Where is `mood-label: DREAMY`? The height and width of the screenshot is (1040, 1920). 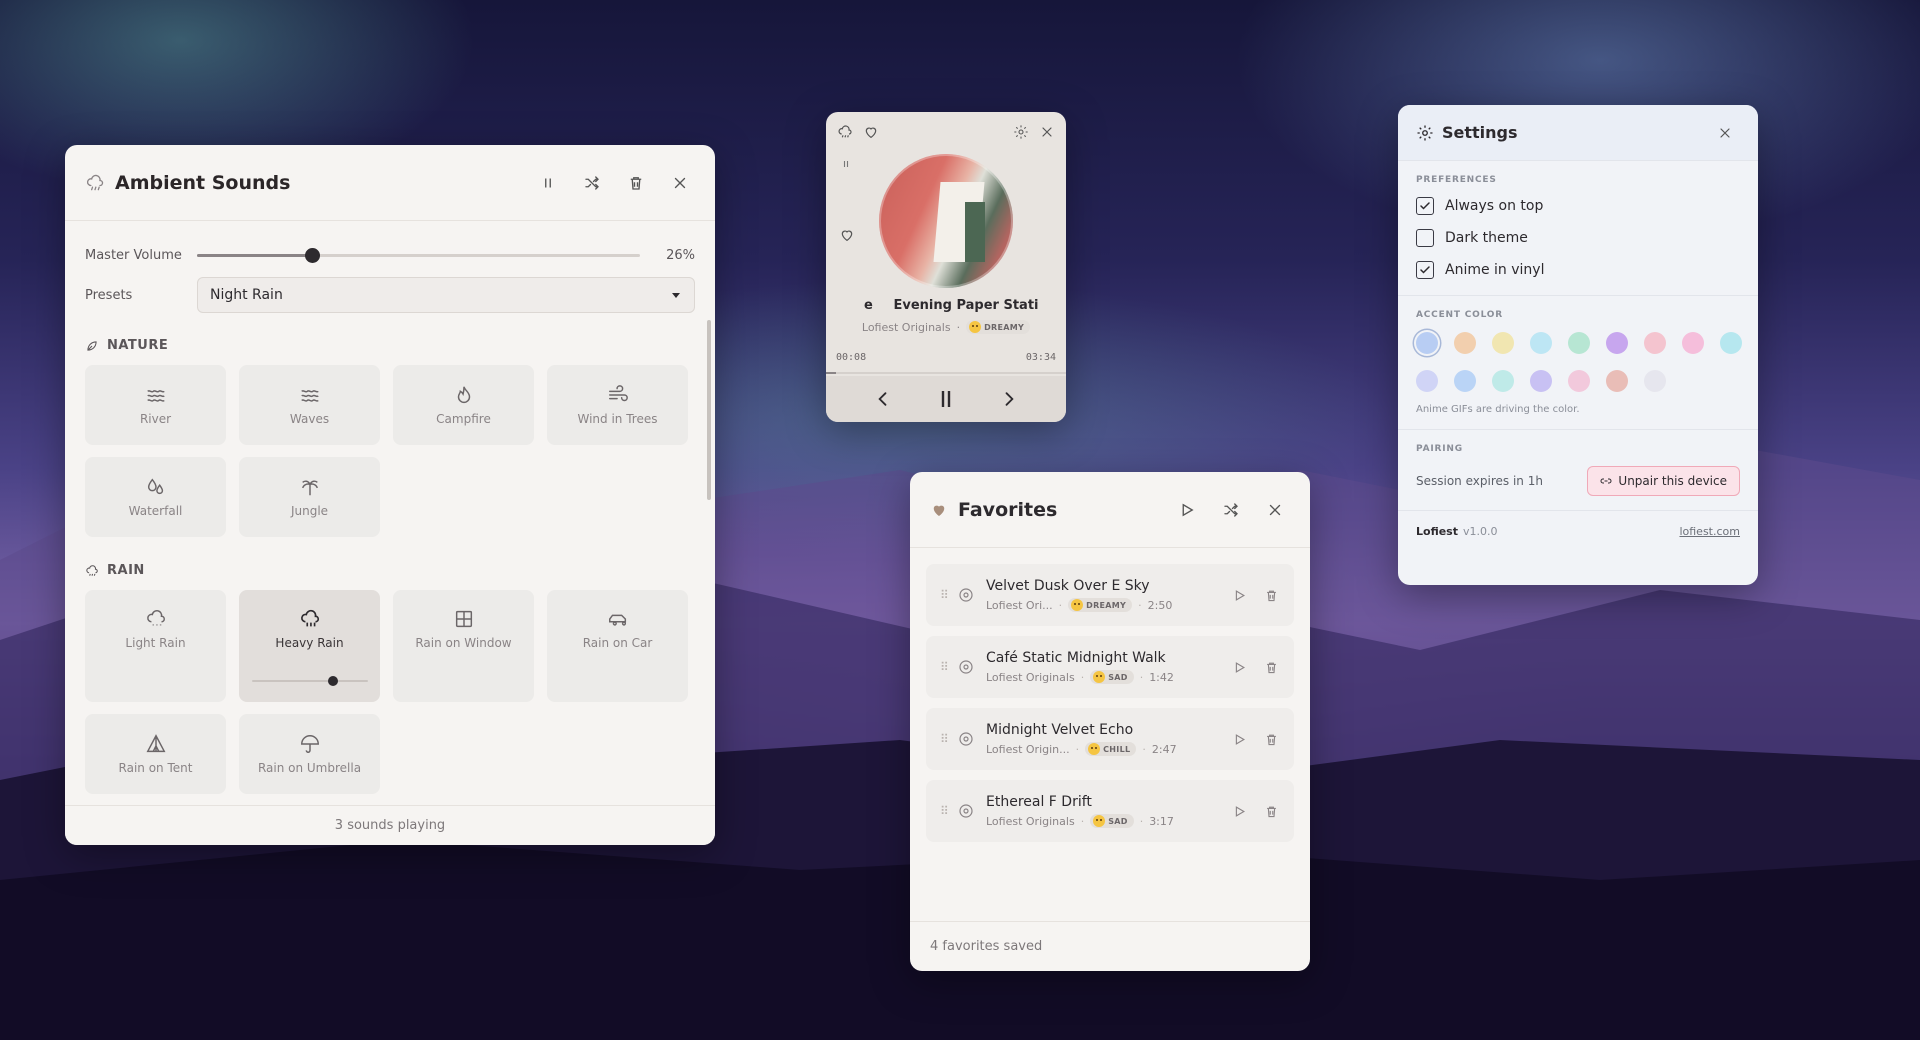
mood-label: DREAMY is located at coordinates (1004, 327).